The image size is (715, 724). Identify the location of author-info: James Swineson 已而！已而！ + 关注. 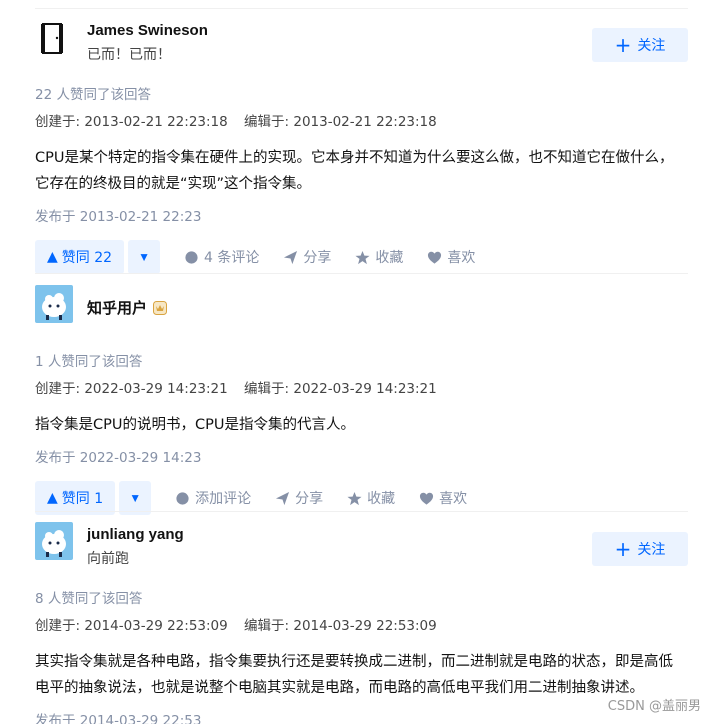
(361, 43).